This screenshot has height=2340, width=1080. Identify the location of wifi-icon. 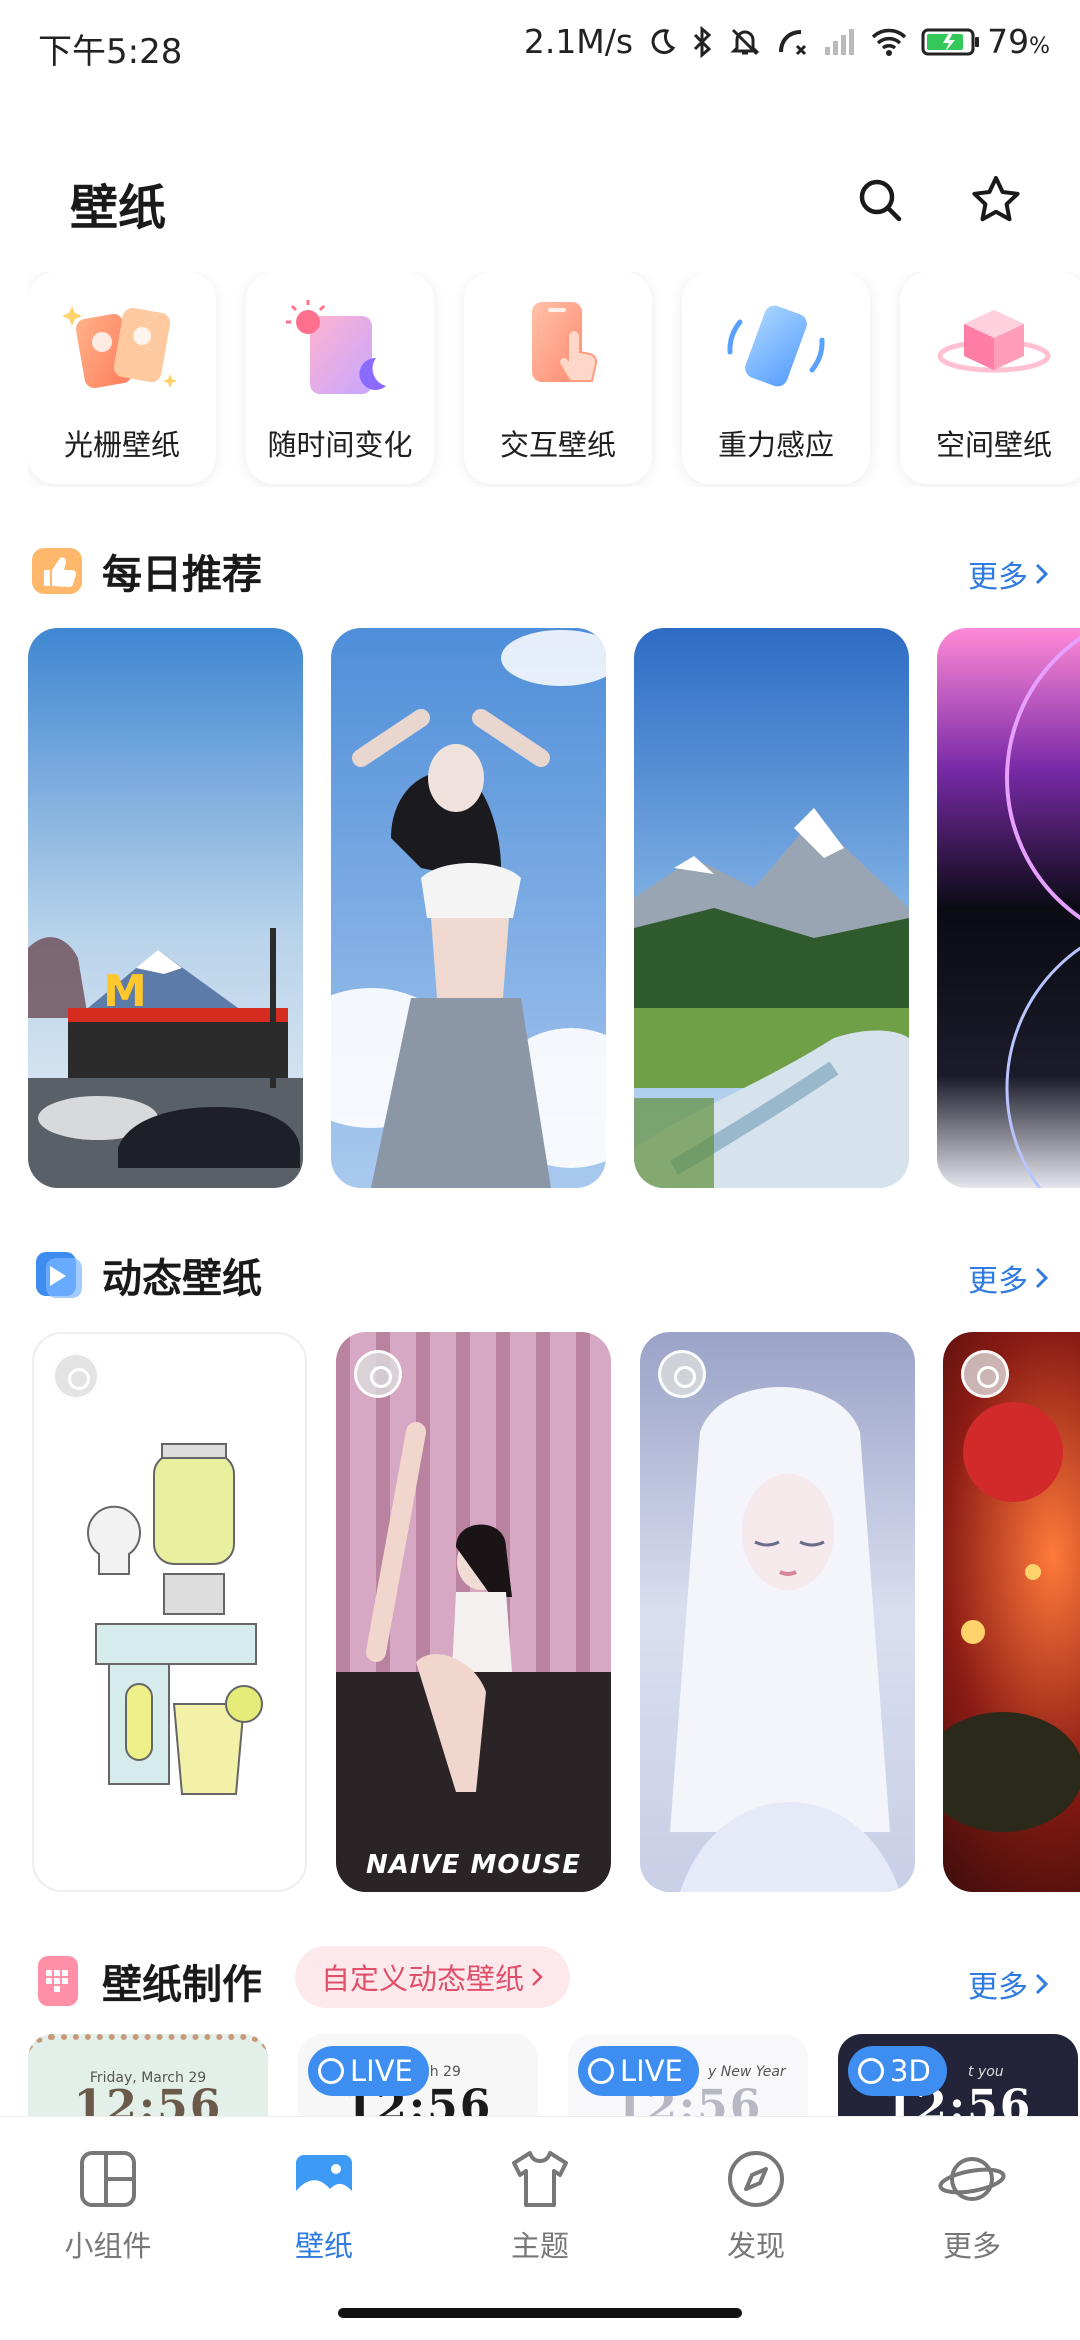
(889, 42).